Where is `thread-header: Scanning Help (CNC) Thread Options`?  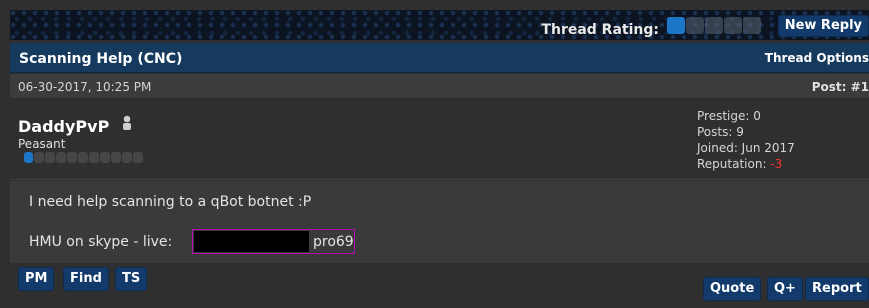 thread-header: Scanning Help (CNC) Thread Options is located at coordinates (439, 58).